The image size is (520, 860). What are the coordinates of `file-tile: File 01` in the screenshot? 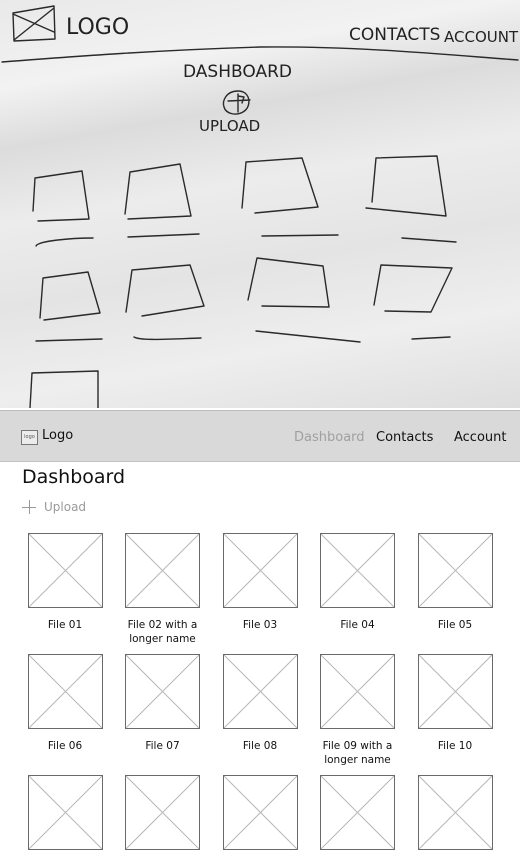 It's located at (65, 582).